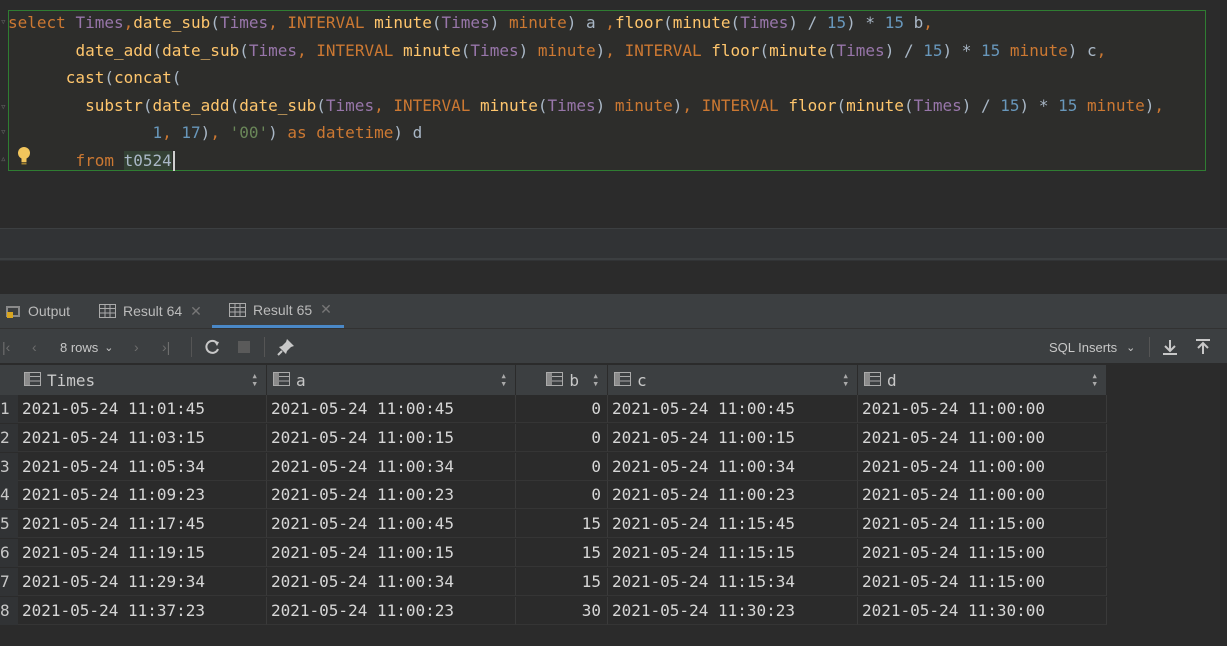 This screenshot has height=646, width=1227. I want to click on first-page-icon: |‹, so click(6, 347).